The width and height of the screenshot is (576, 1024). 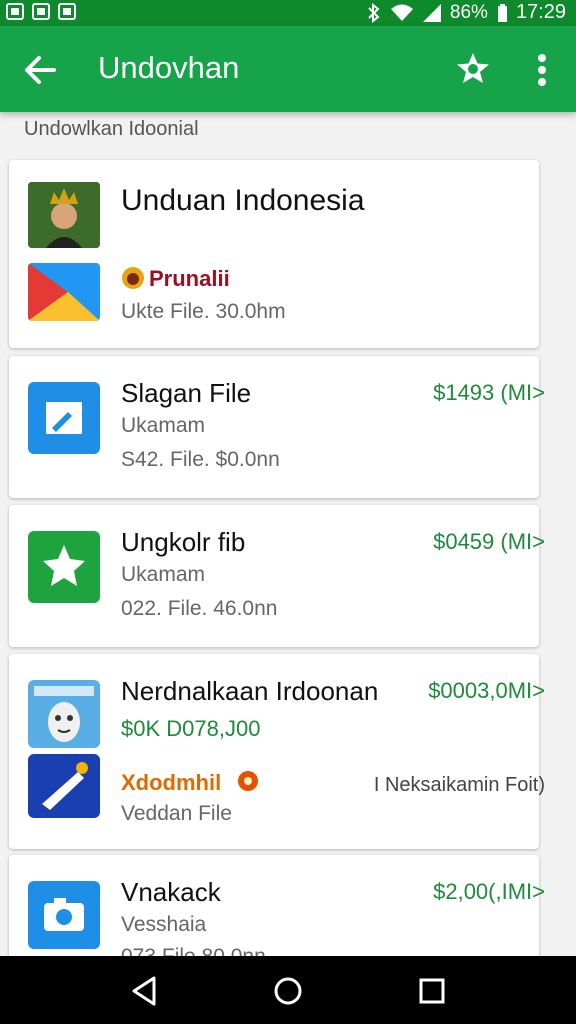 What do you see at coordinates (164, 924) in the screenshot?
I see `item-subtitle: Vesshaia` at bounding box center [164, 924].